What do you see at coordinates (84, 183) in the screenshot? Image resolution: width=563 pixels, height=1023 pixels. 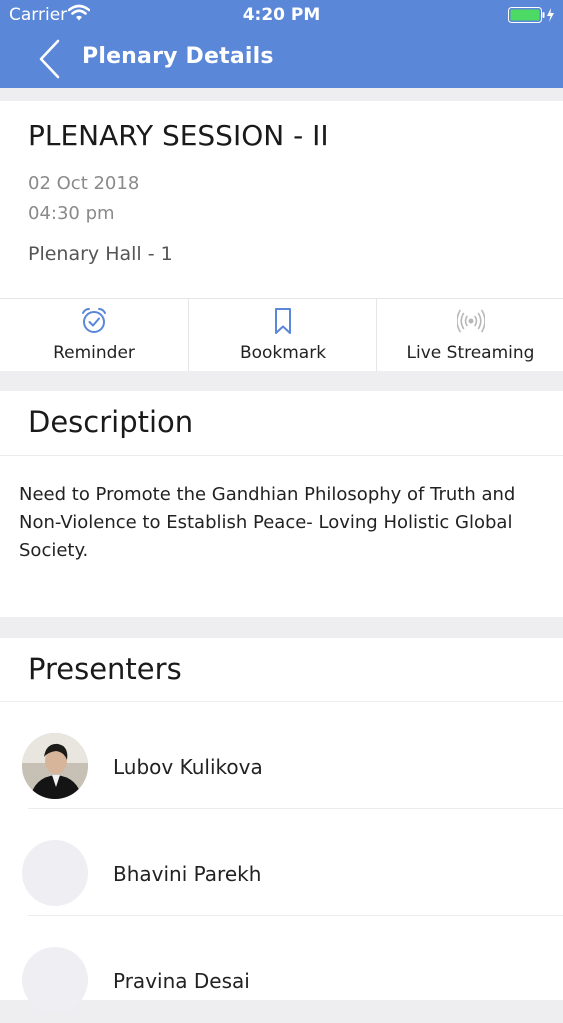 I see `session-date: 02 Oct 2018` at bounding box center [84, 183].